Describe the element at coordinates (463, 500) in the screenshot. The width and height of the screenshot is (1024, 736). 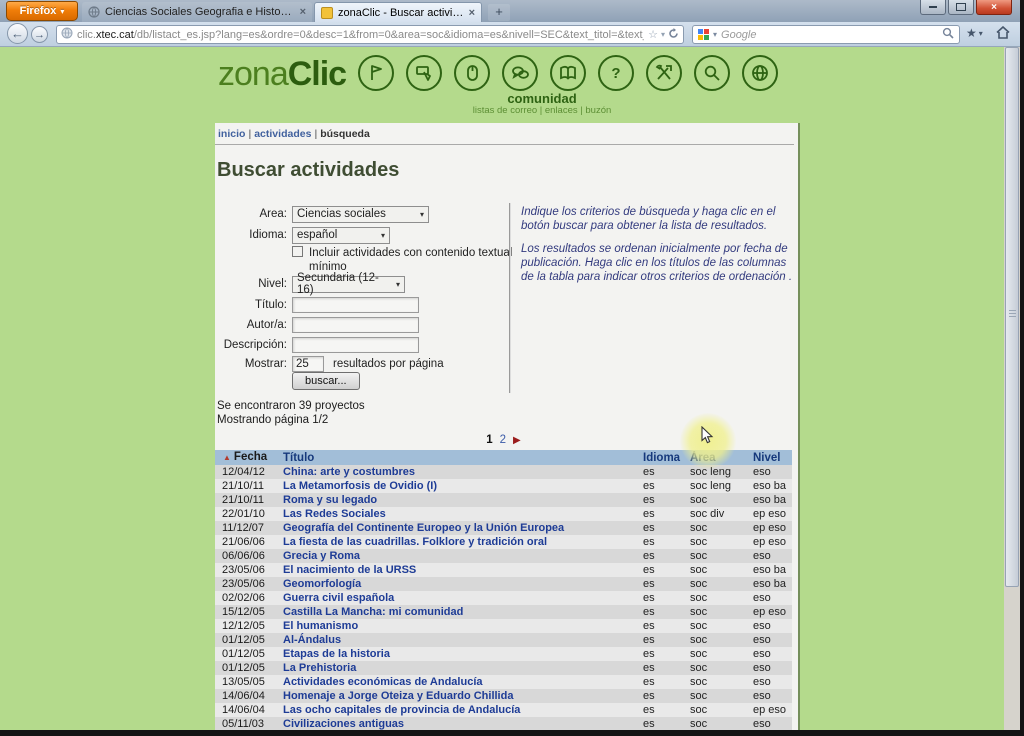
I see `cell-titulo: Roma y su legado` at that location.